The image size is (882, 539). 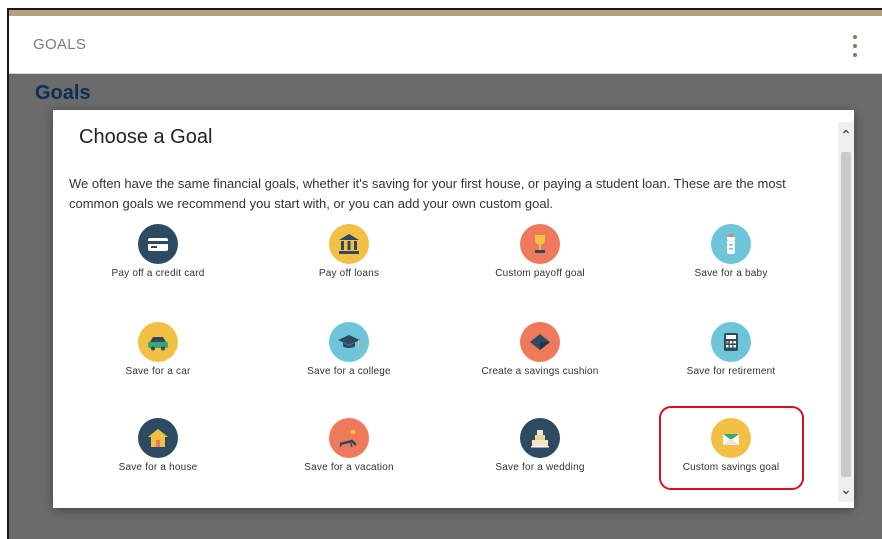 I want to click on goal-save-retirement: Save for retirement, so click(x=731, y=352).